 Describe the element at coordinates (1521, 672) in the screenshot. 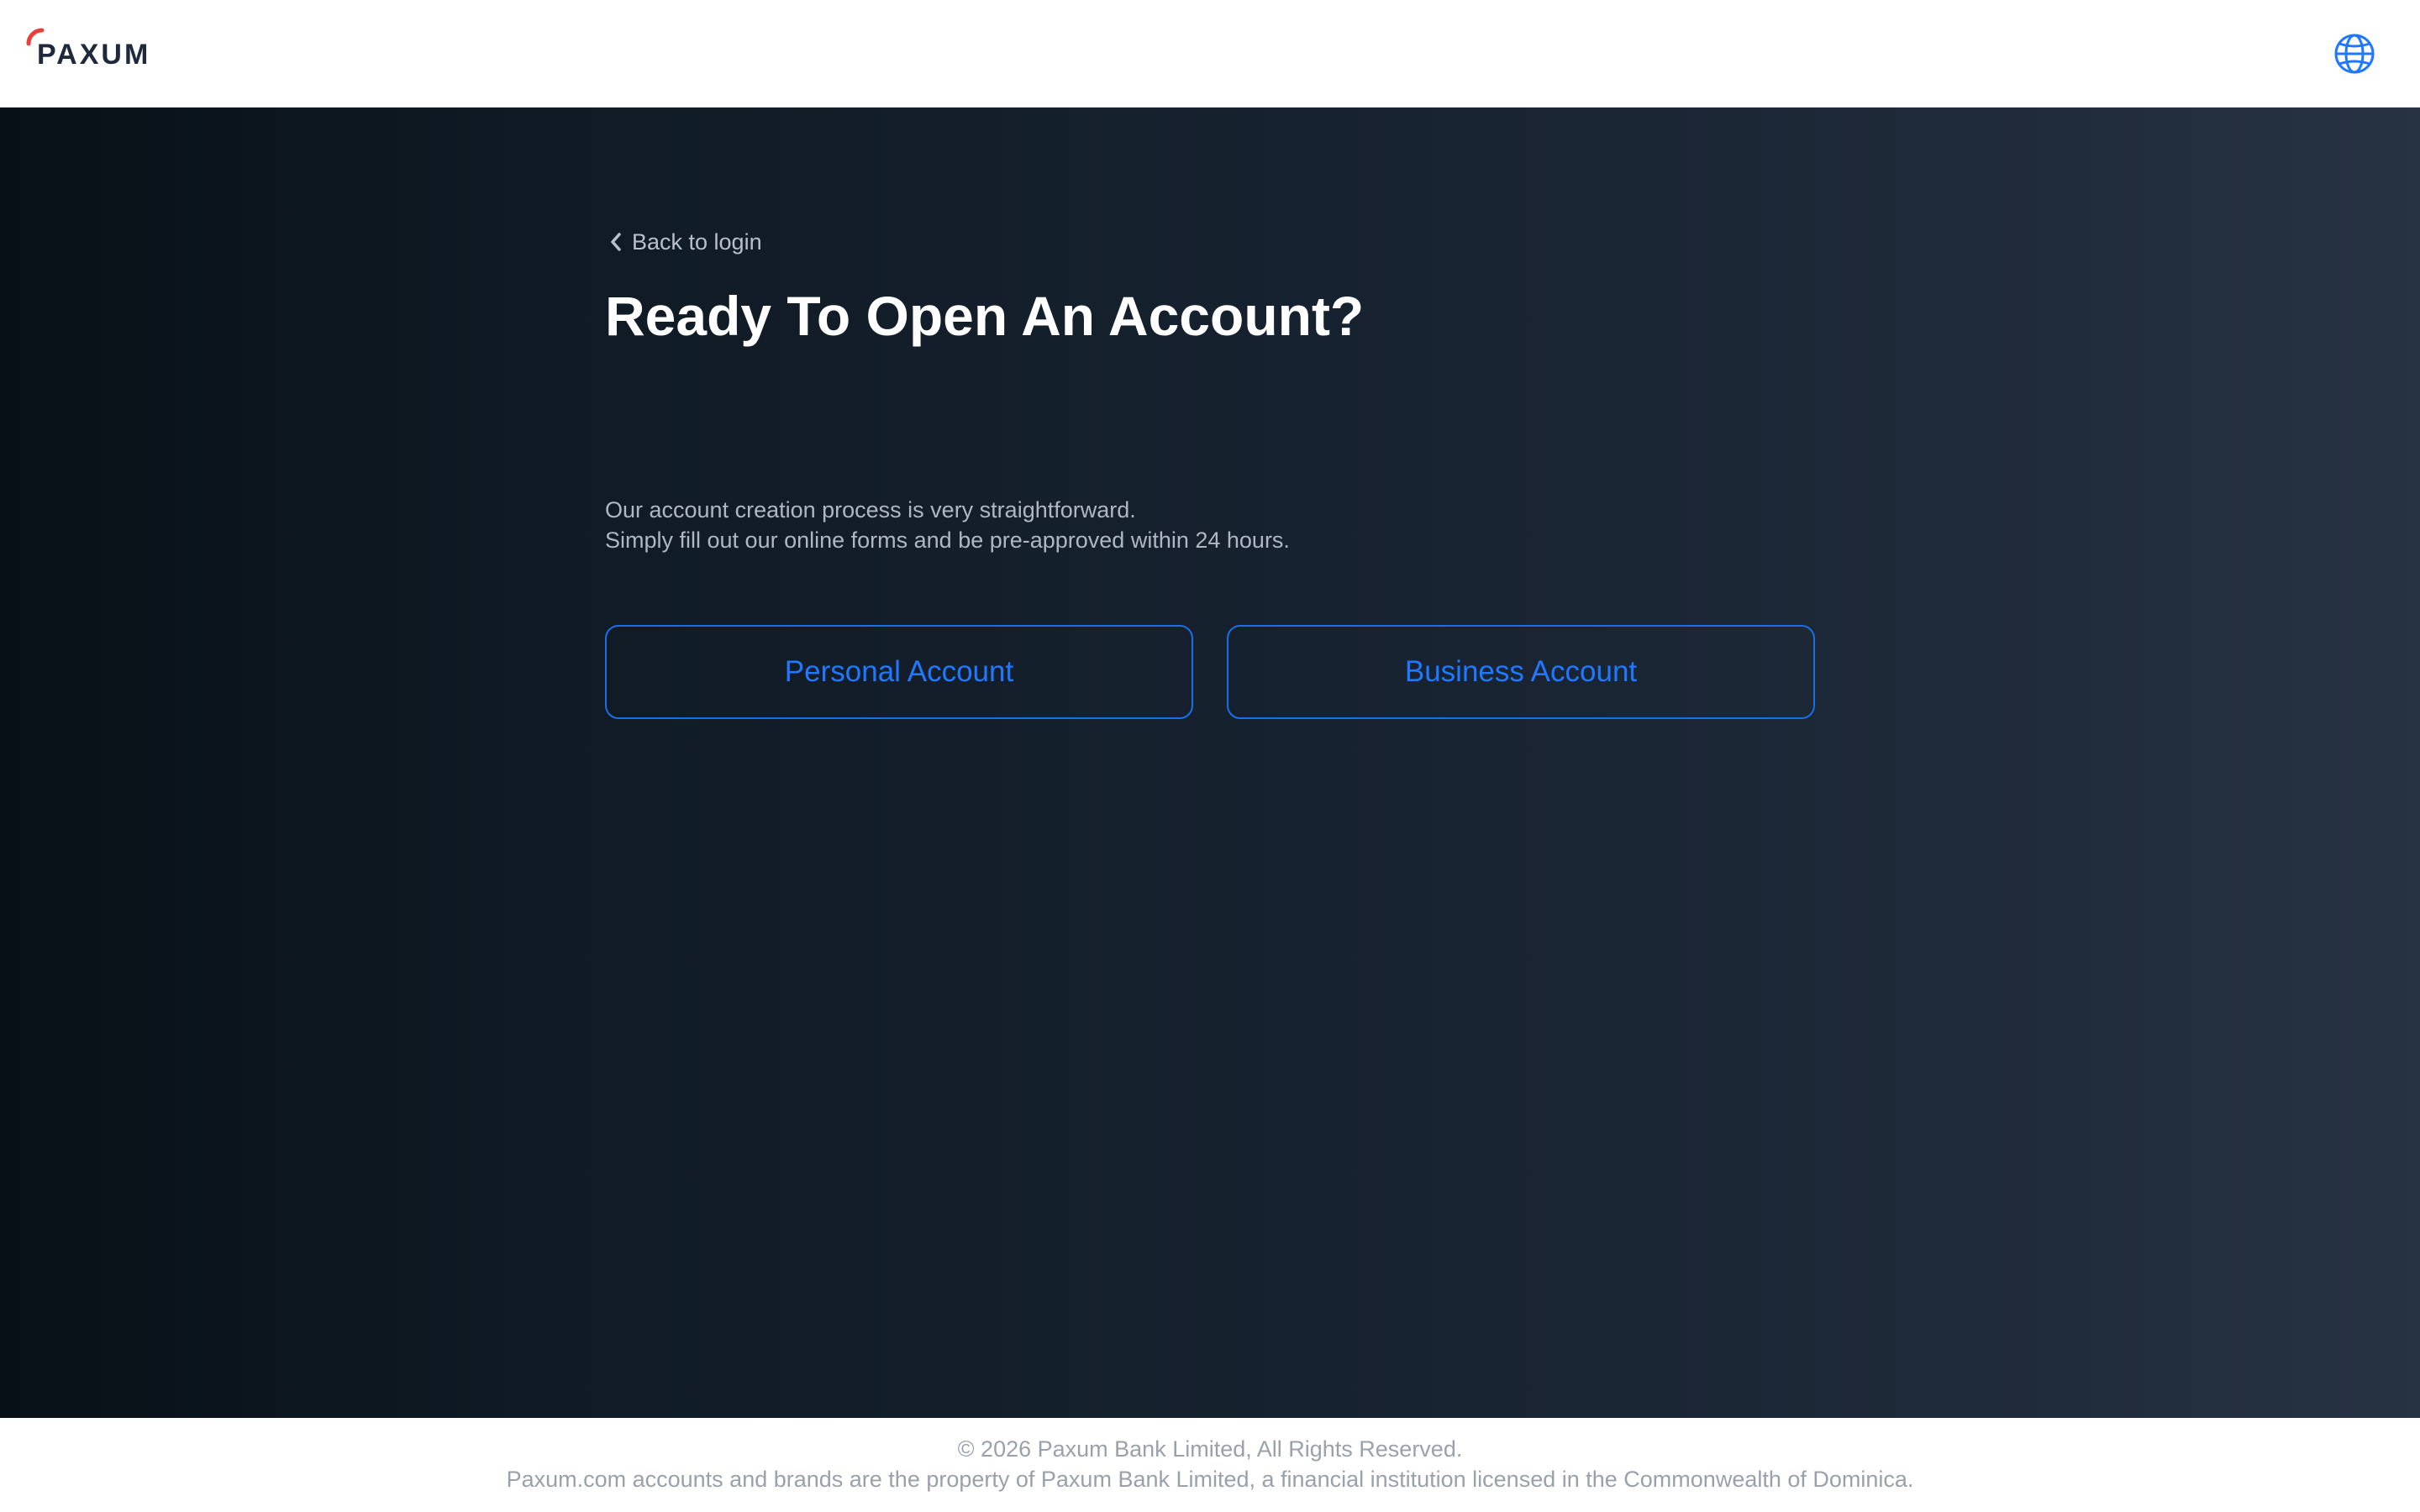

I see `business-account-button: Business Account` at that location.